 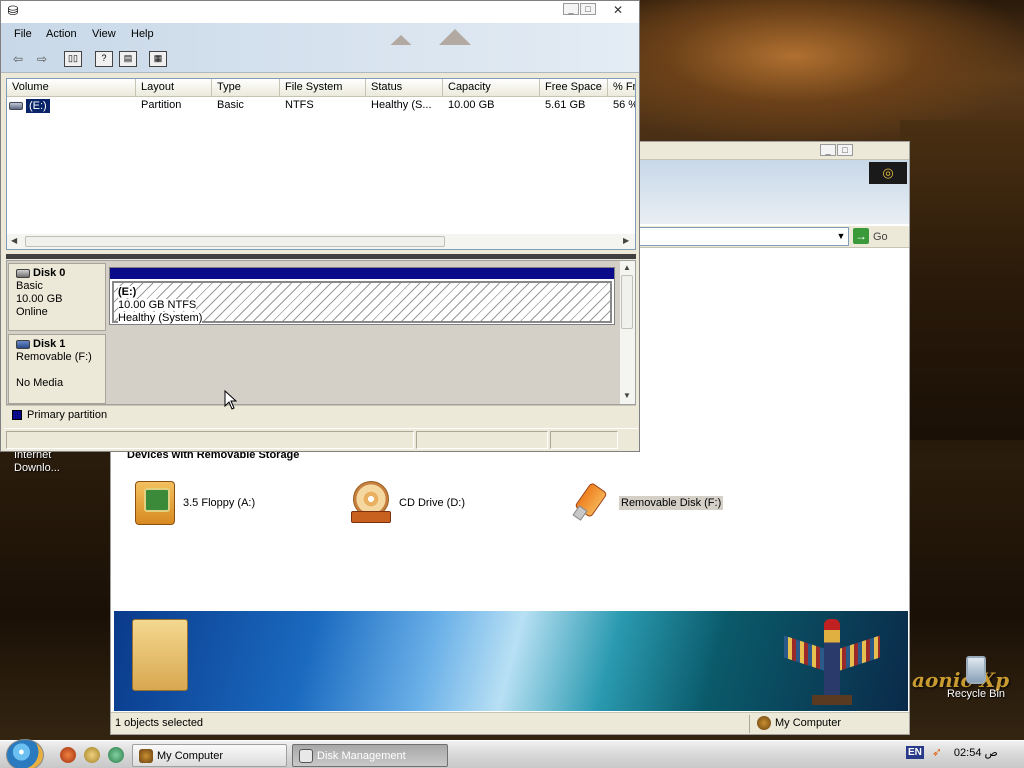 I want to click on pane-splitter, so click(x=321, y=256).